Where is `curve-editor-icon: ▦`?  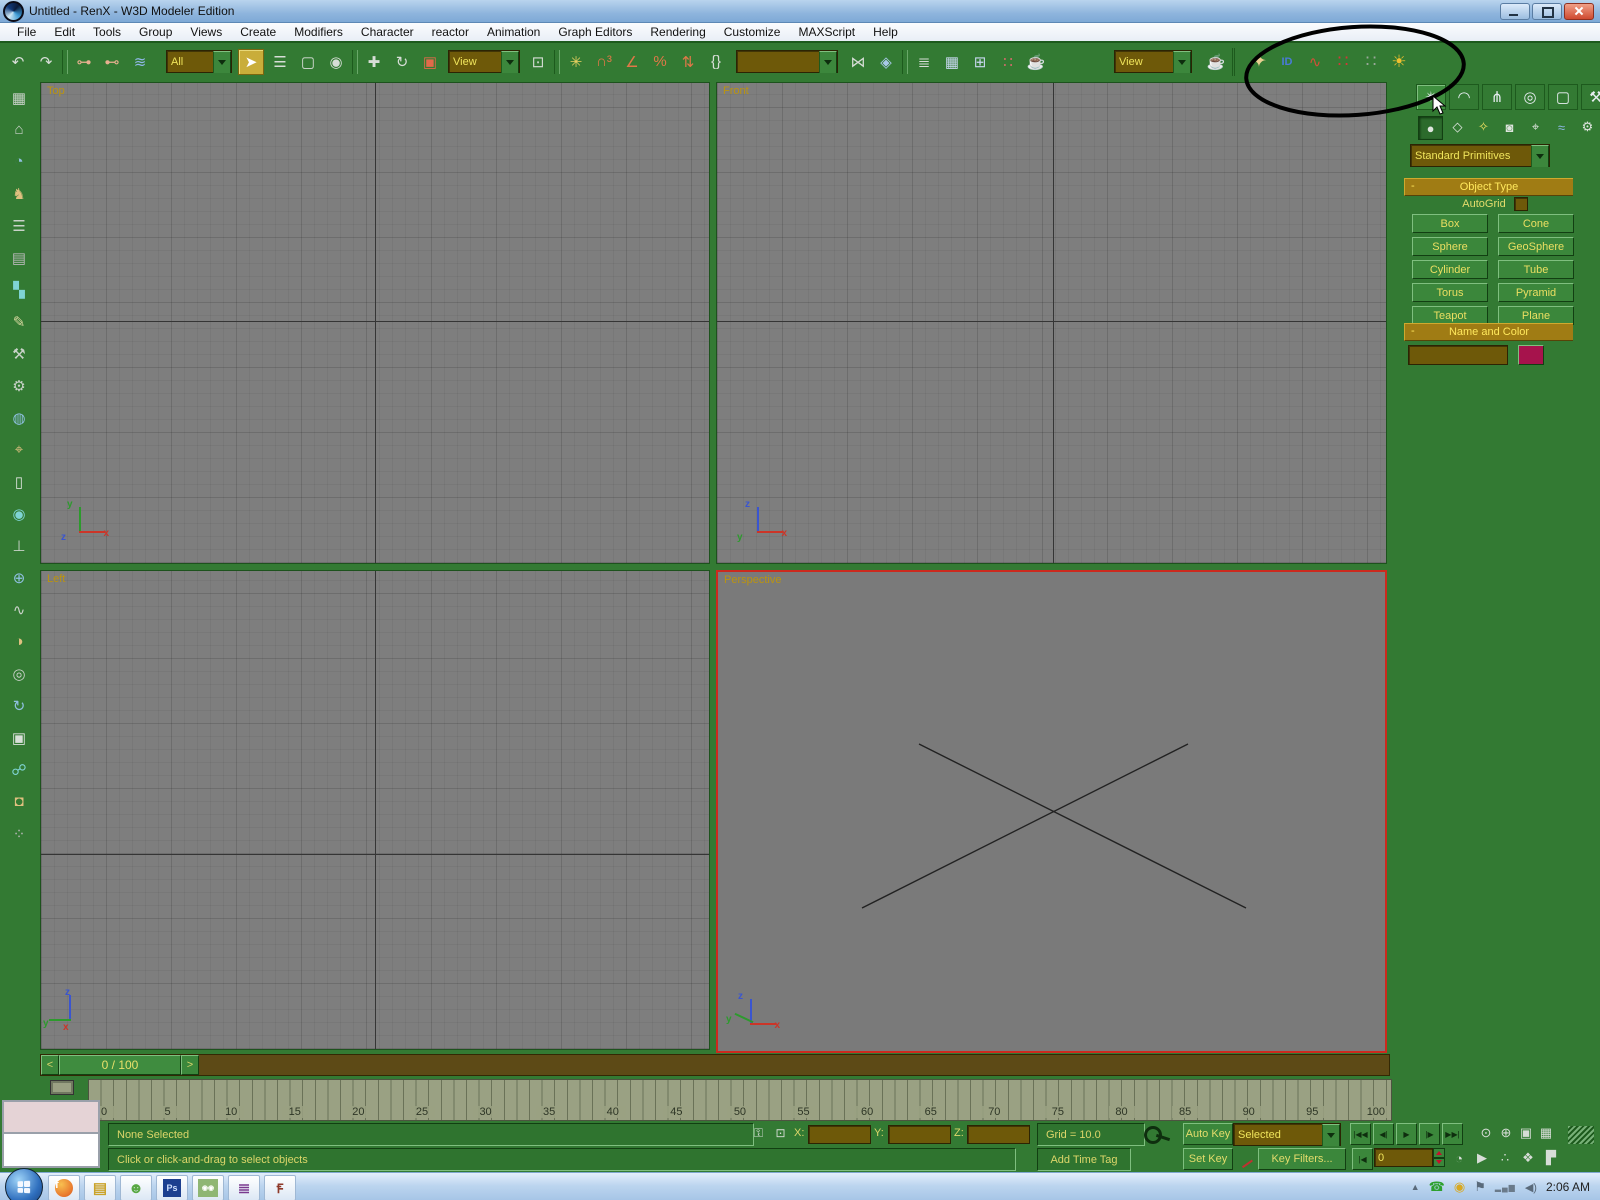 curve-editor-icon: ▦ is located at coordinates (952, 62).